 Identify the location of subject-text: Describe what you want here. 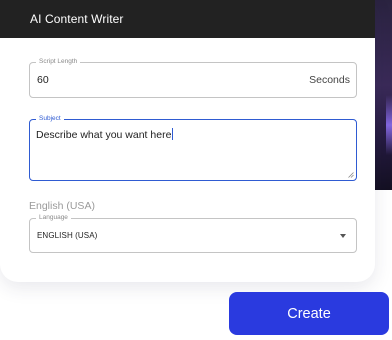
(104, 135).